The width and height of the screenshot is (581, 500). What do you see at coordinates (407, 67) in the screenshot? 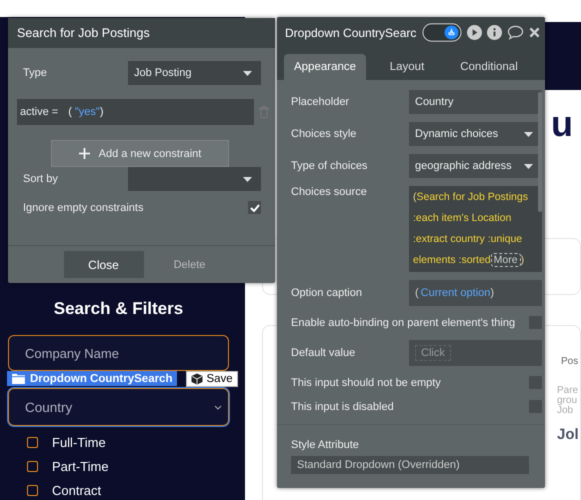
I see `tab: Layout` at bounding box center [407, 67].